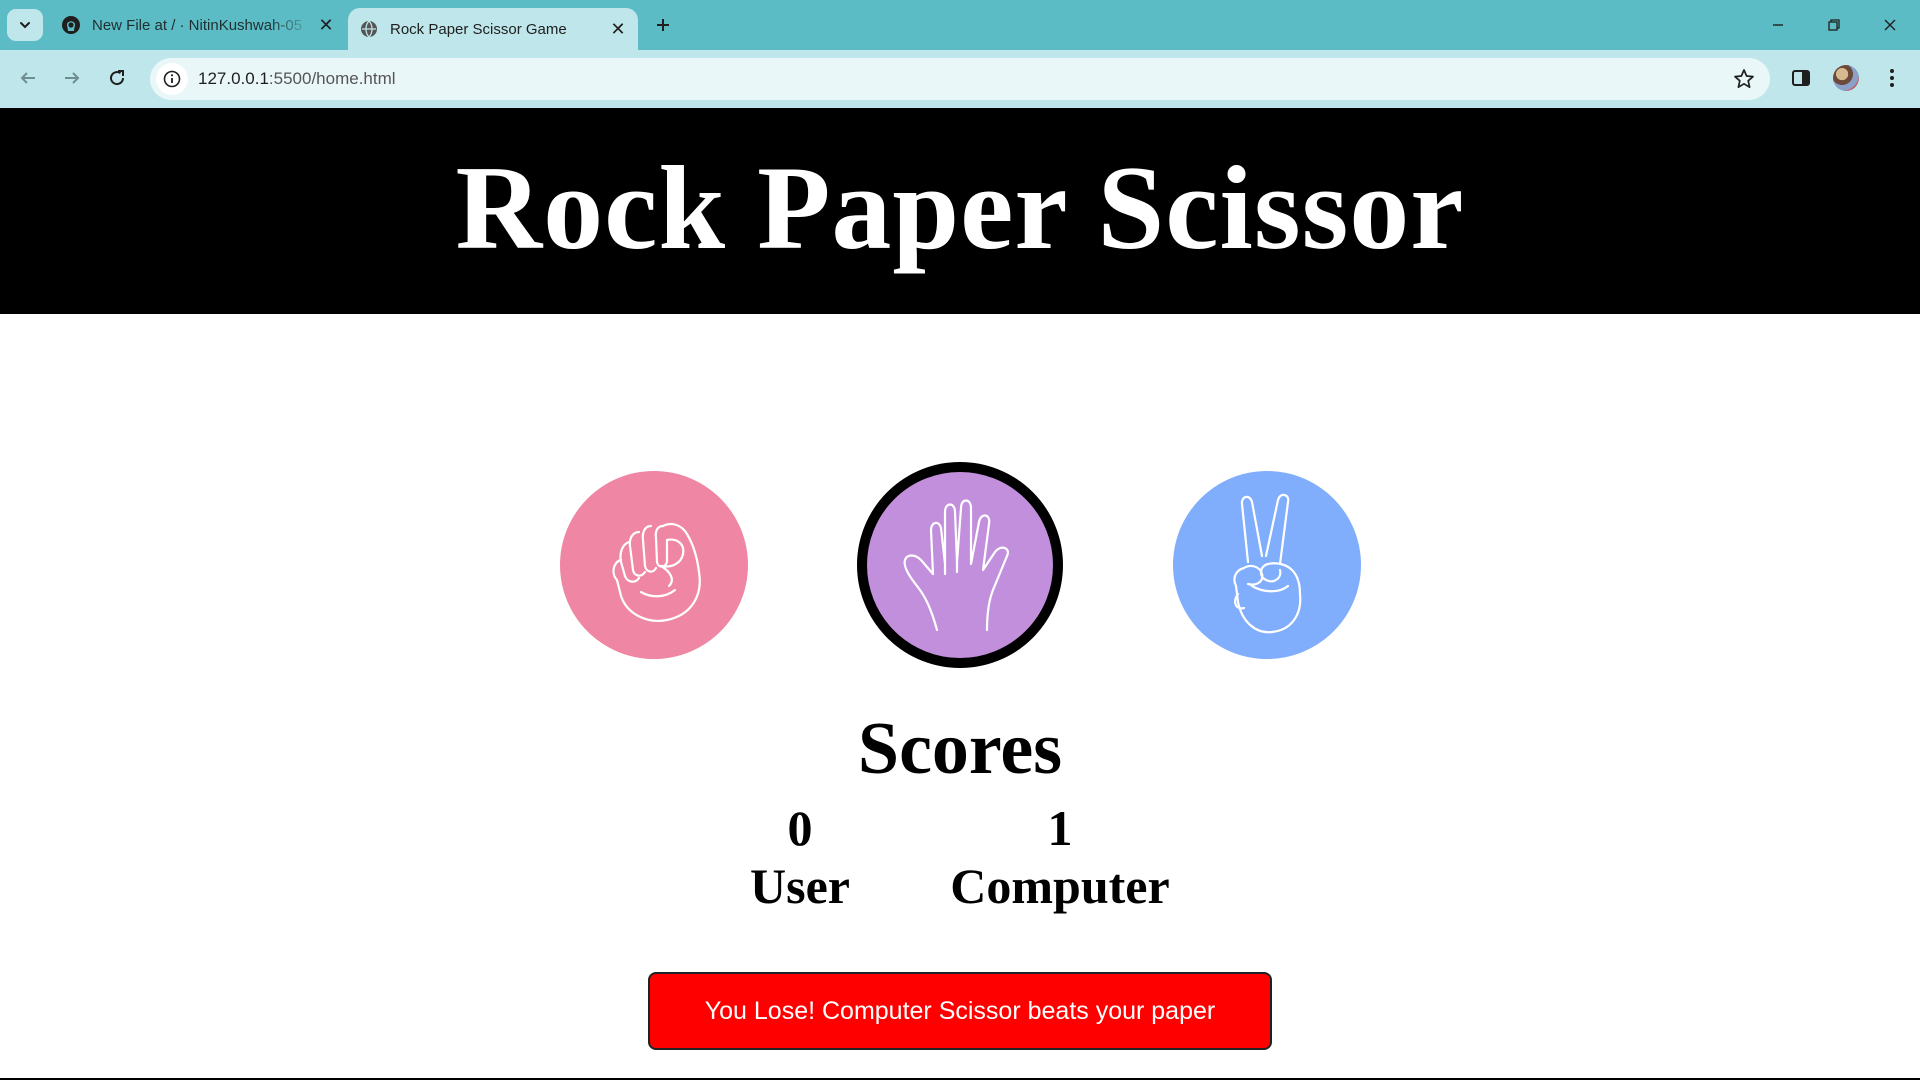 The width and height of the screenshot is (1920, 1080). I want to click on tab-github: New File at / · NitinKushwah-05 ✕, so click(198, 25).